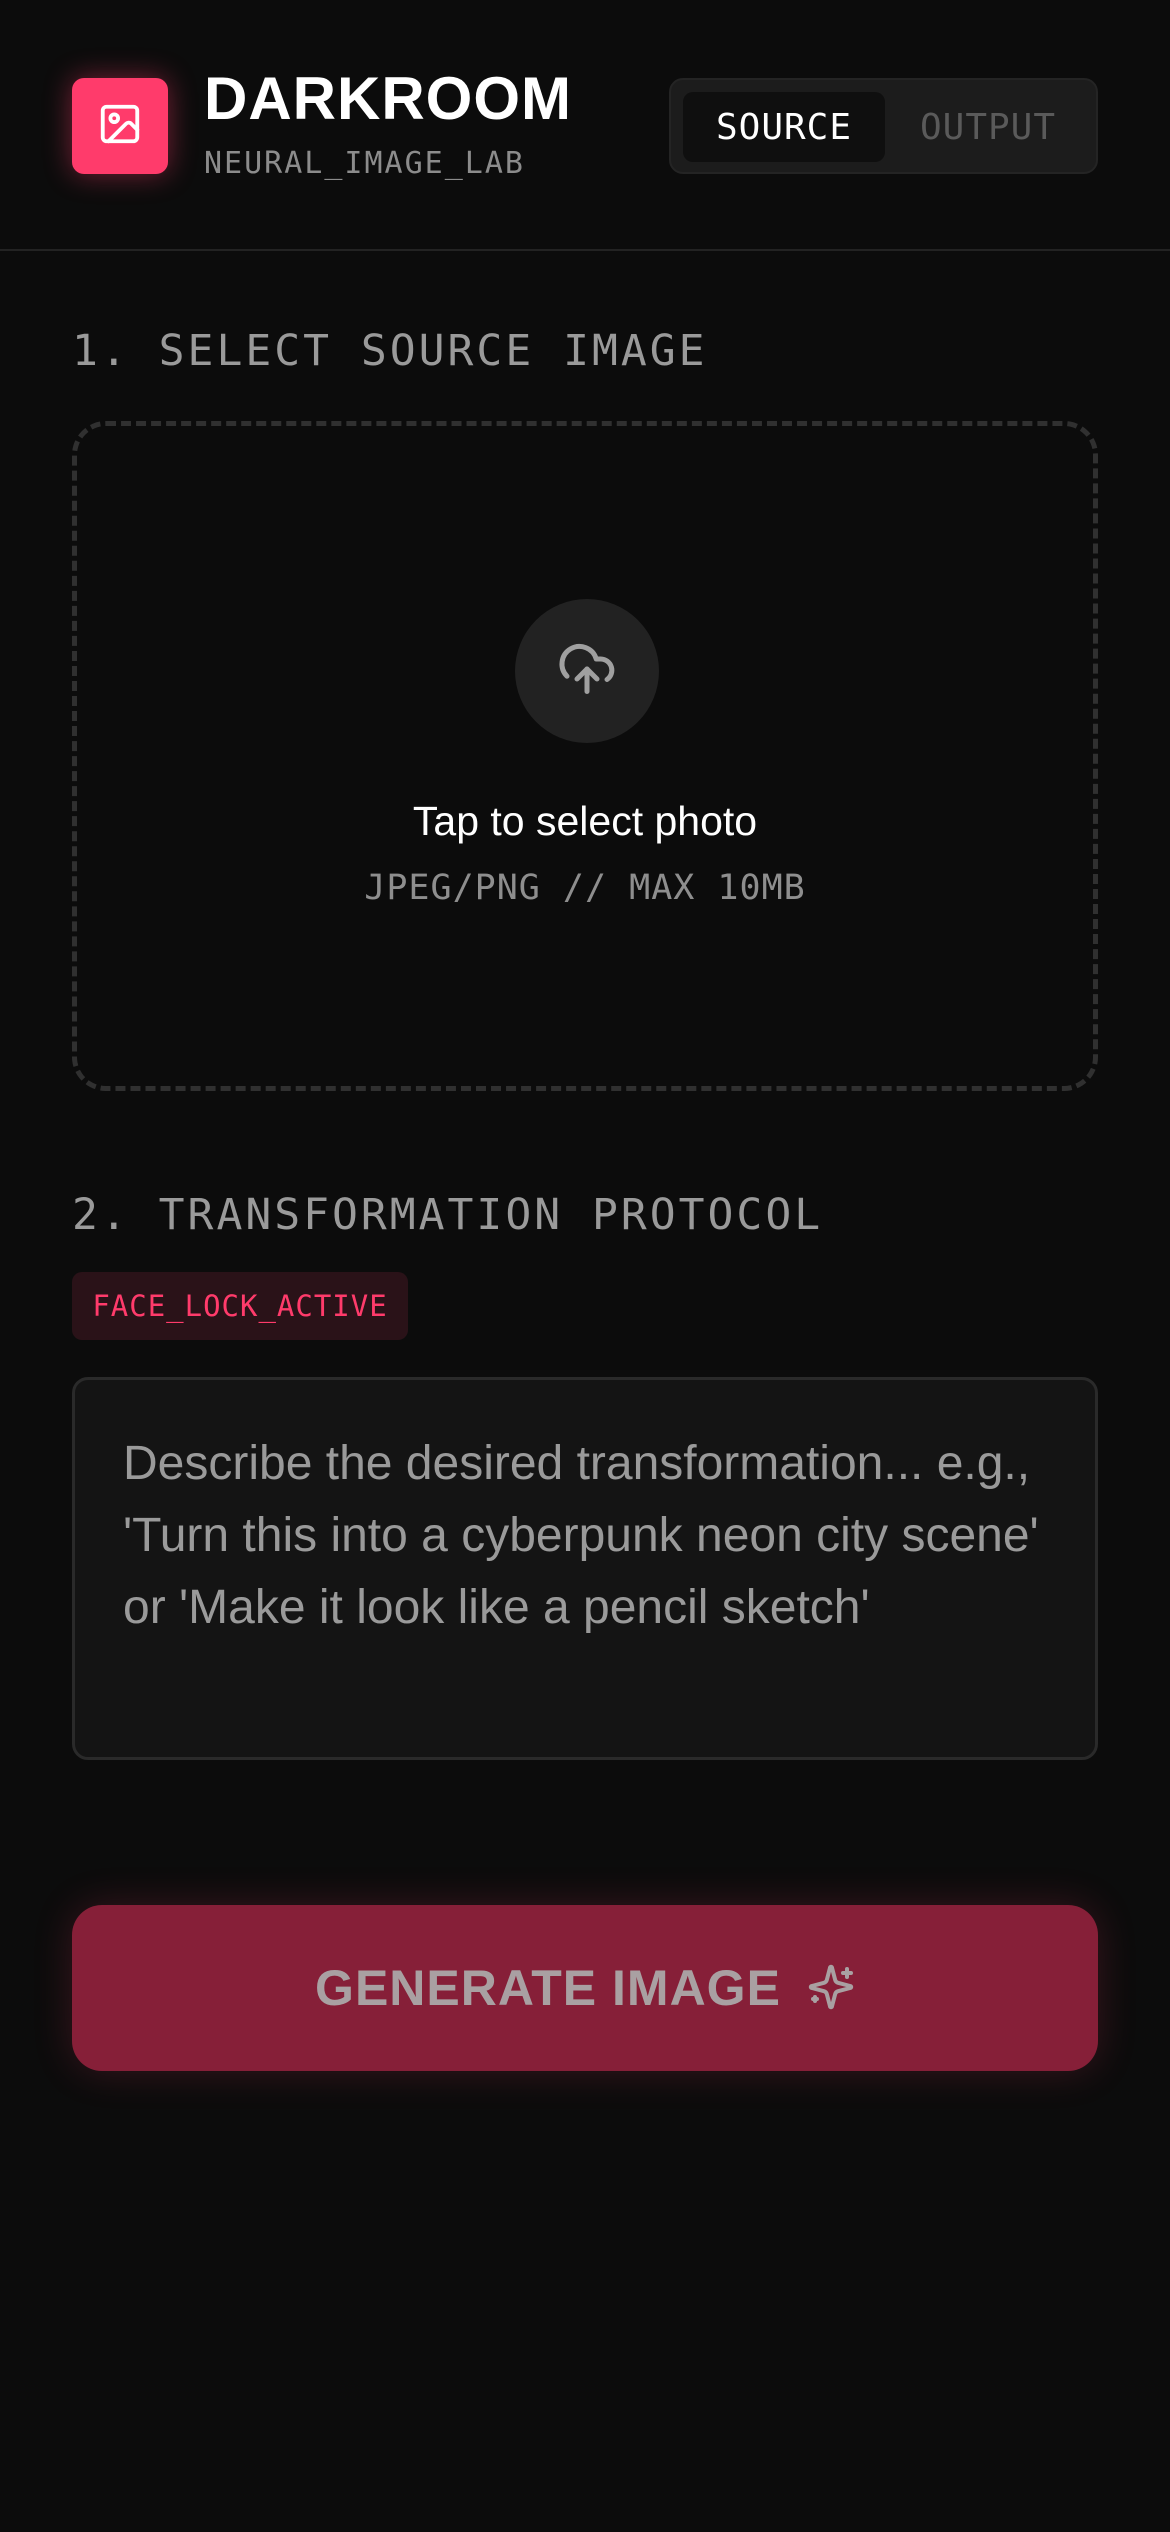  I want to click on generate-image-button: GENERATE IMAGE, so click(585, 1988).